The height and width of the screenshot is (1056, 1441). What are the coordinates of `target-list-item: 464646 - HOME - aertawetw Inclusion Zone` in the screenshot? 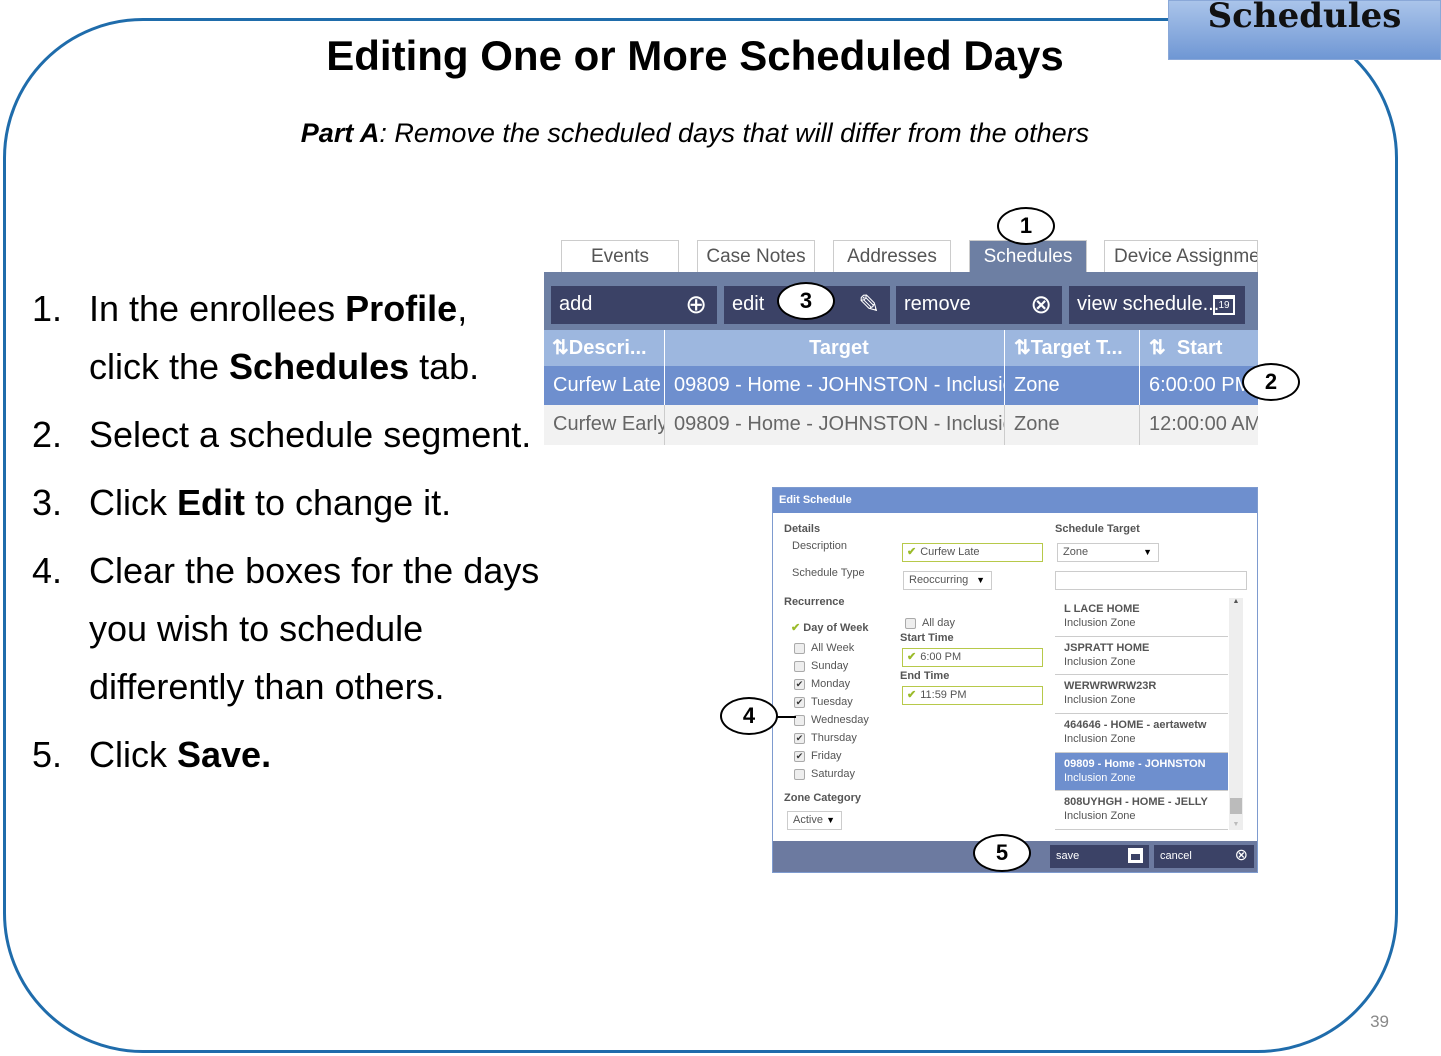 It's located at (1141, 733).